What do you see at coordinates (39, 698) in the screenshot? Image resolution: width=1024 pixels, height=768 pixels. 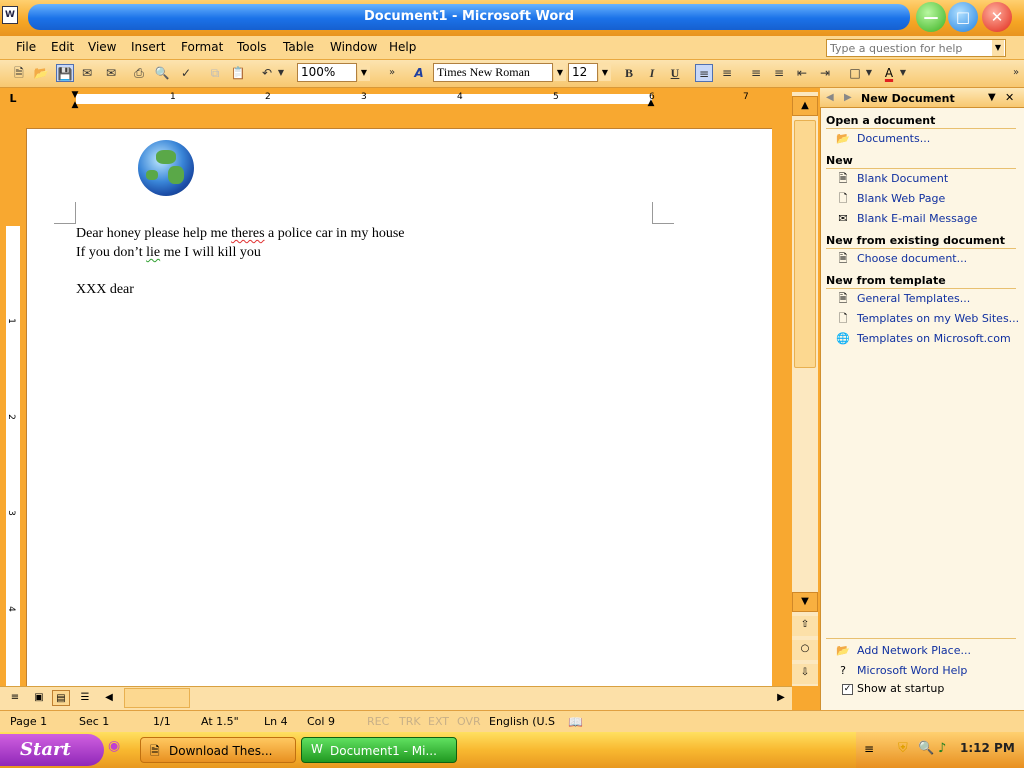 I see `web-layout-view-icon: ▣` at bounding box center [39, 698].